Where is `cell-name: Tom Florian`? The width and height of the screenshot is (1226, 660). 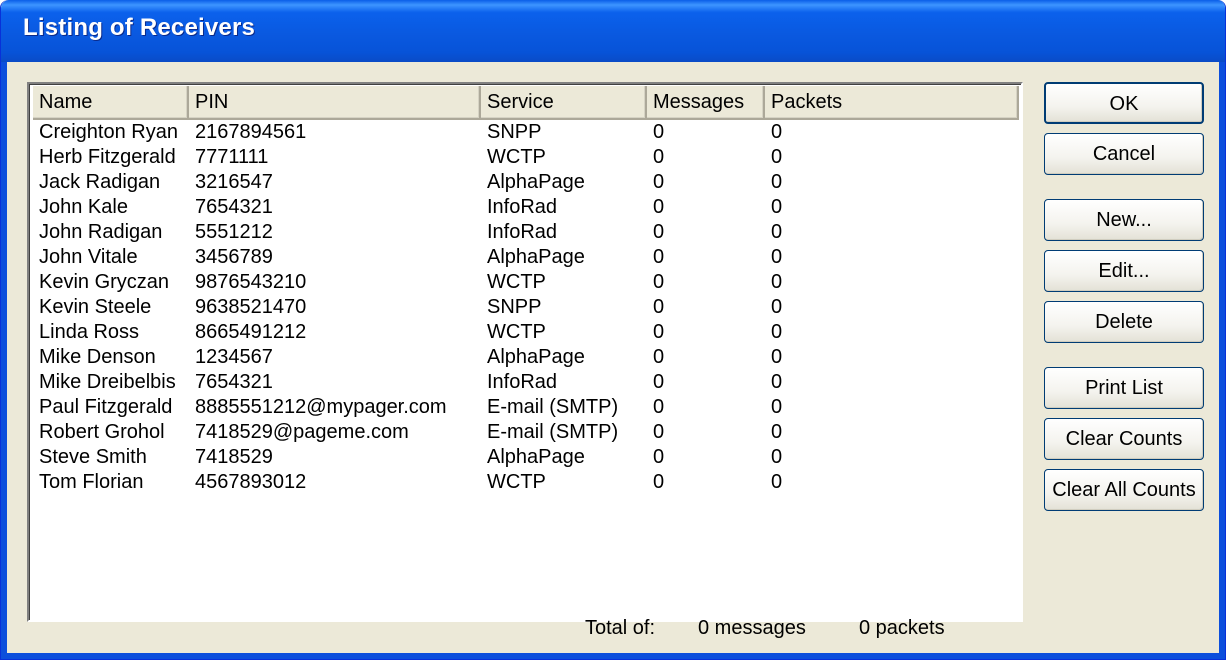
cell-name: Tom Florian is located at coordinates (91, 482).